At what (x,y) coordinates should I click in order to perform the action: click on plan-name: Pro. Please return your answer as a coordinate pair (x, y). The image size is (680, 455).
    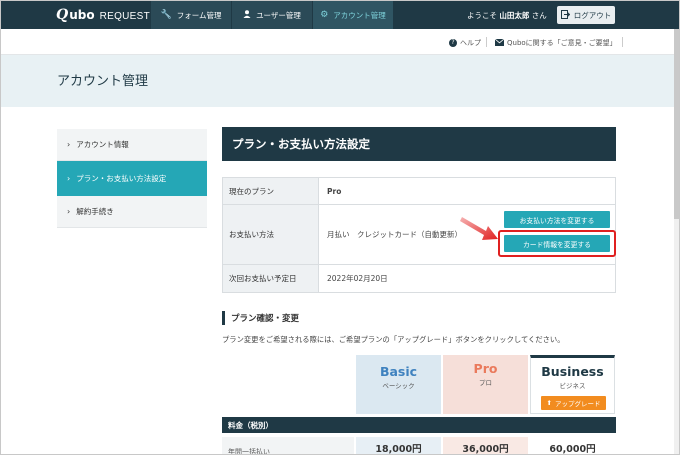
    Looking at the image, I should click on (485, 368).